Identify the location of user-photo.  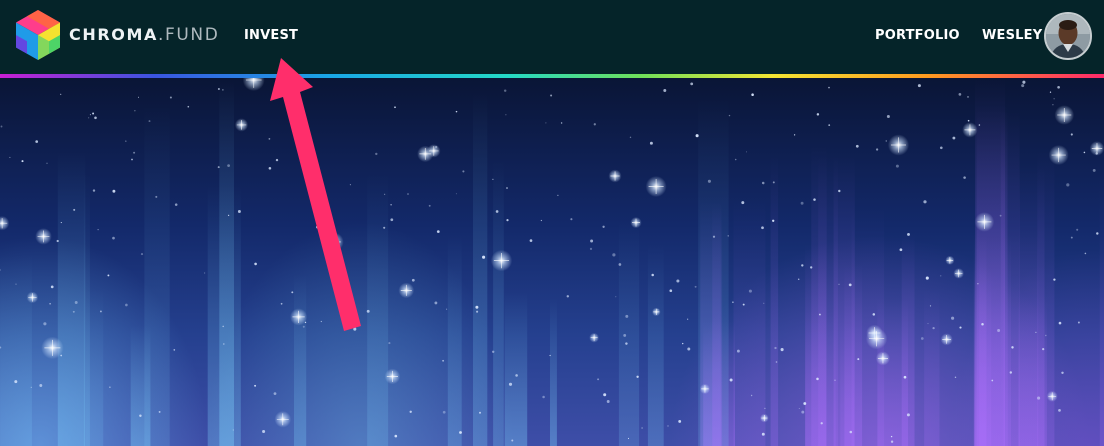
(1068, 36).